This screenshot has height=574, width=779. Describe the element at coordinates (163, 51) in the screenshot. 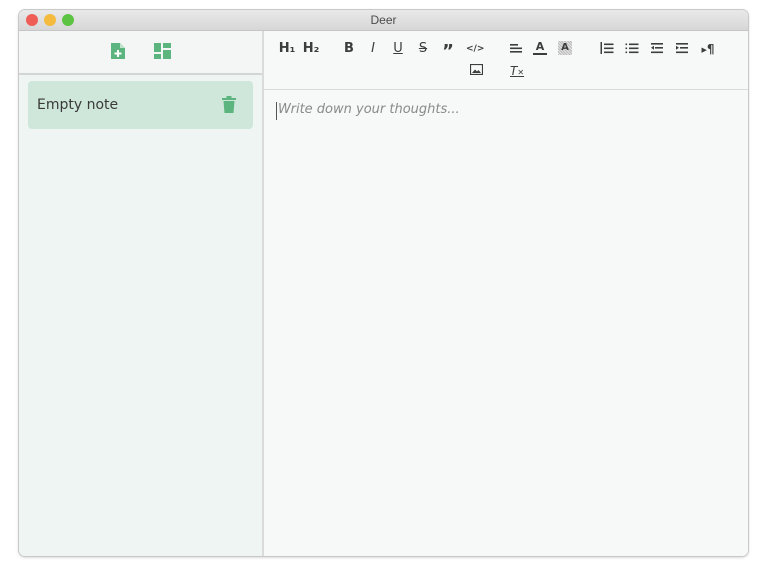

I see `layout-icon` at that location.